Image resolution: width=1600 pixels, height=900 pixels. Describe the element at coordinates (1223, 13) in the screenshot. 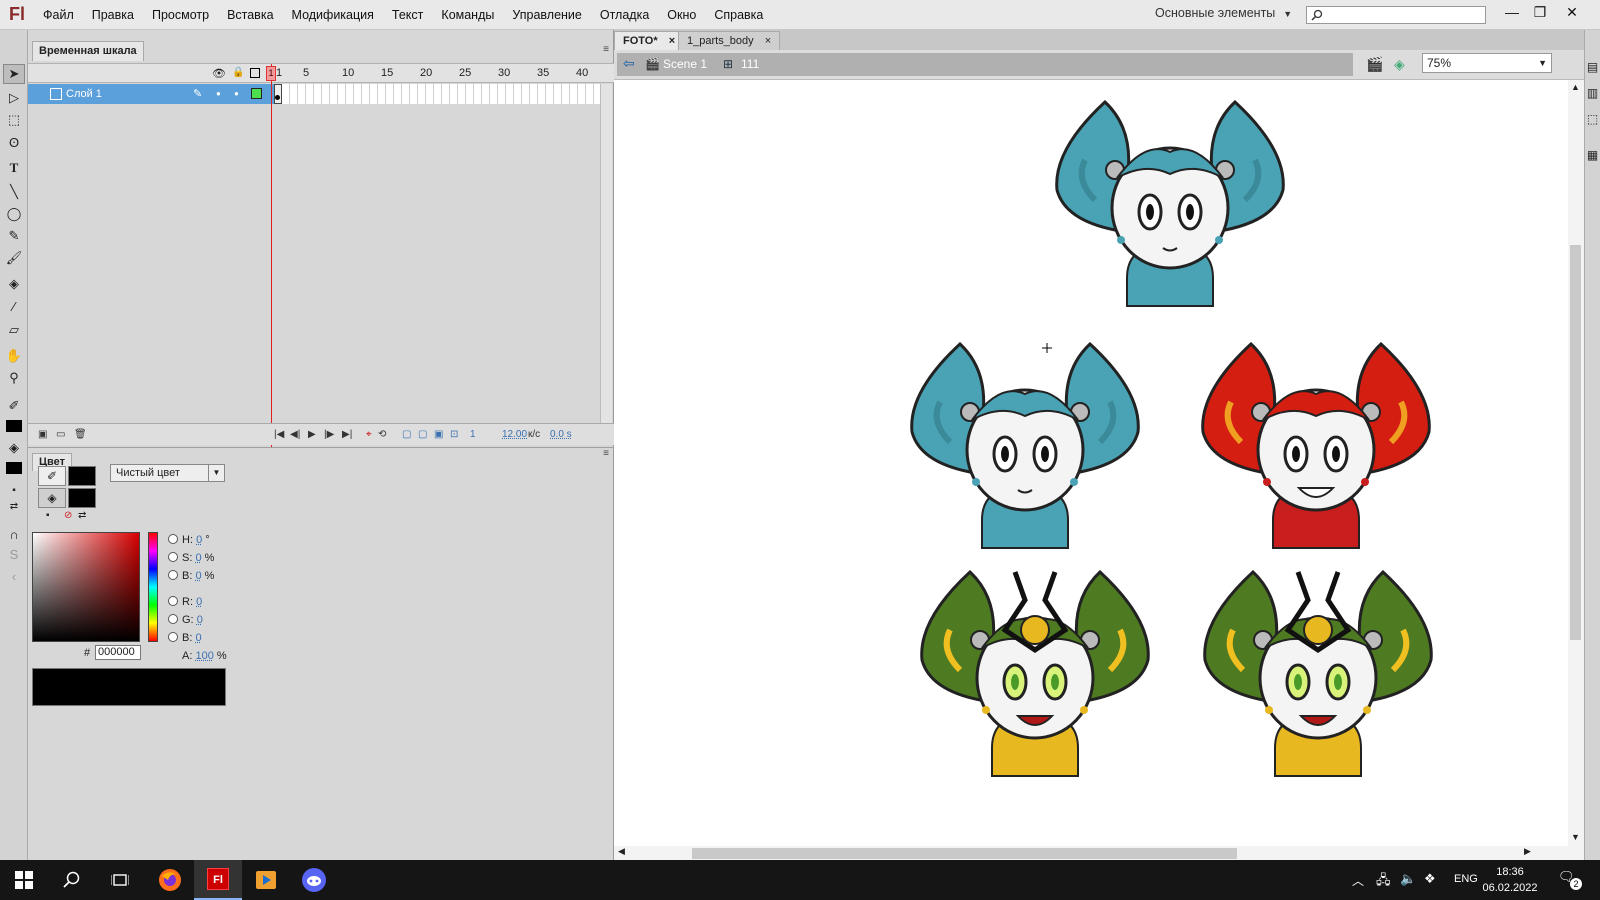

I see `workspace-switcher: Основные элементы ▼` at that location.